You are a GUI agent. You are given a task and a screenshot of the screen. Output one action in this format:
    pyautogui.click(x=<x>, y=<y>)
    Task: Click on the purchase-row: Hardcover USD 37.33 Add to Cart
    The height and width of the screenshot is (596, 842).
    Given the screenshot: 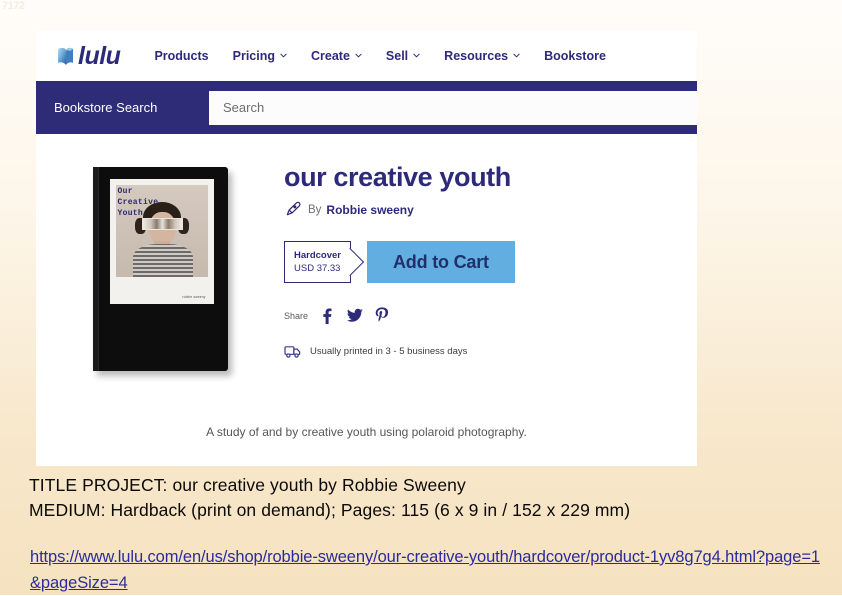 What is the action you would take?
    pyautogui.click(x=478, y=262)
    